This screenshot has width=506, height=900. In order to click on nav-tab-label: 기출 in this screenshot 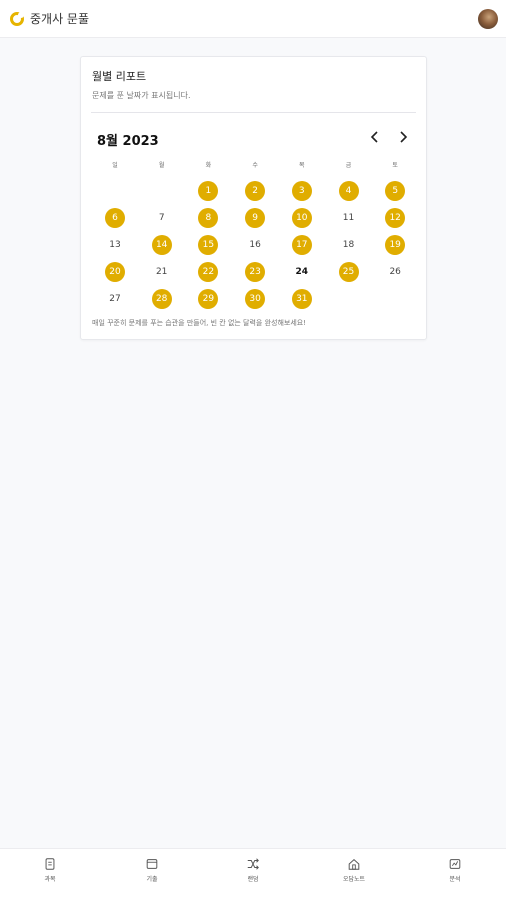, I will do `click(152, 879)`.